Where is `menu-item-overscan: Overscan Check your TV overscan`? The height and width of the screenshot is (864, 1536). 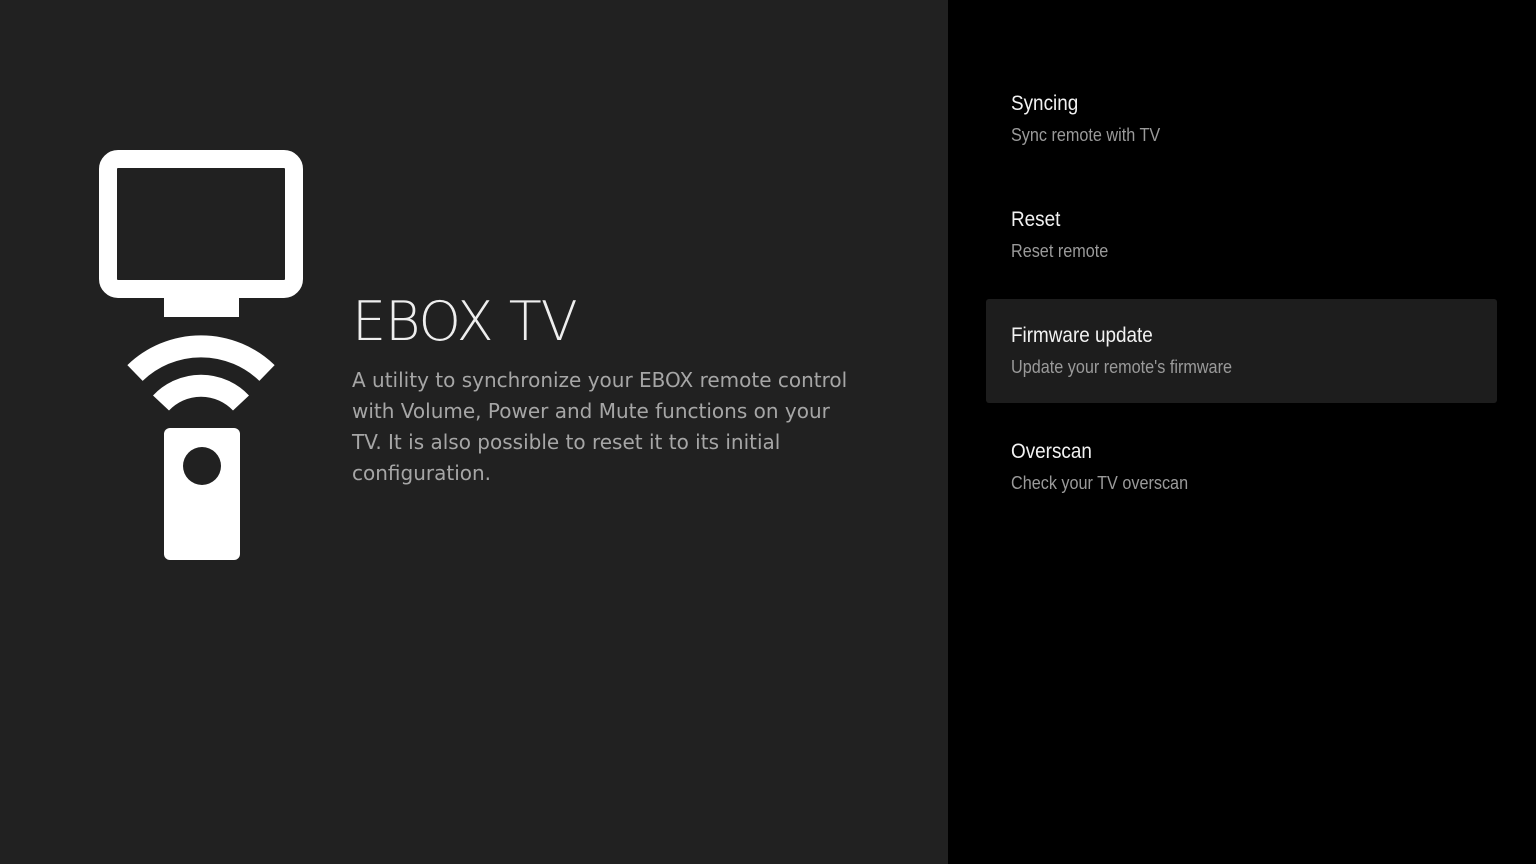 menu-item-overscan: Overscan Check your TV overscan is located at coordinates (1241, 467).